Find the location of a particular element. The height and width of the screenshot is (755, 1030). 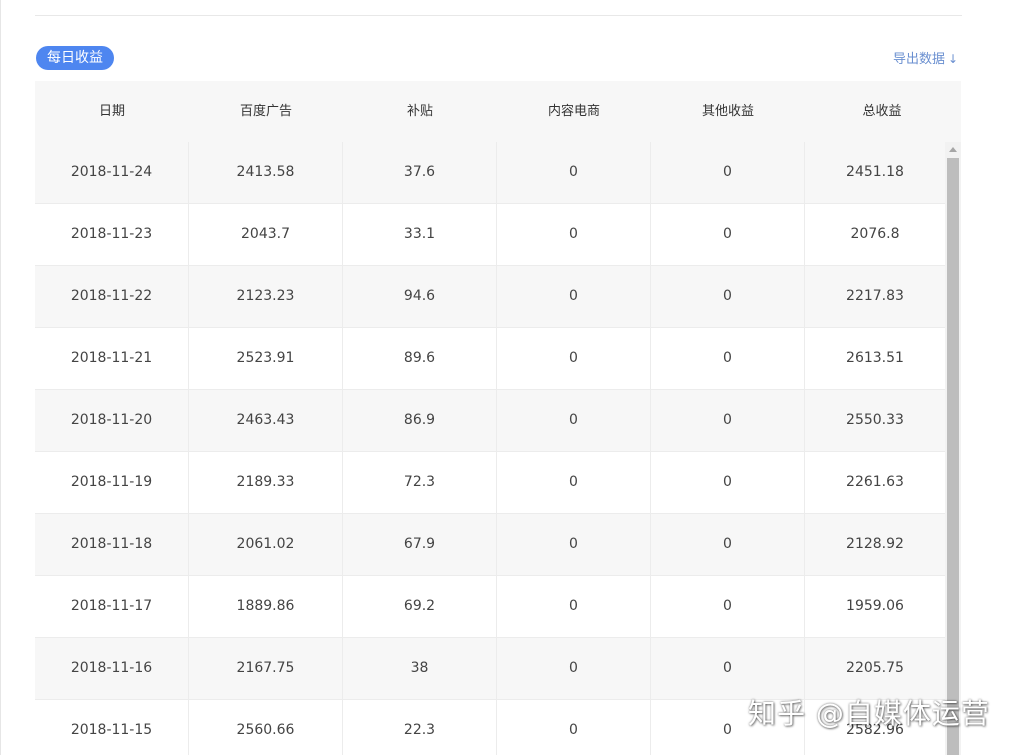

table-row: 2018-11-24 2413.58 37.6 0 0 2451.18 is located at coordinates (490, 173).